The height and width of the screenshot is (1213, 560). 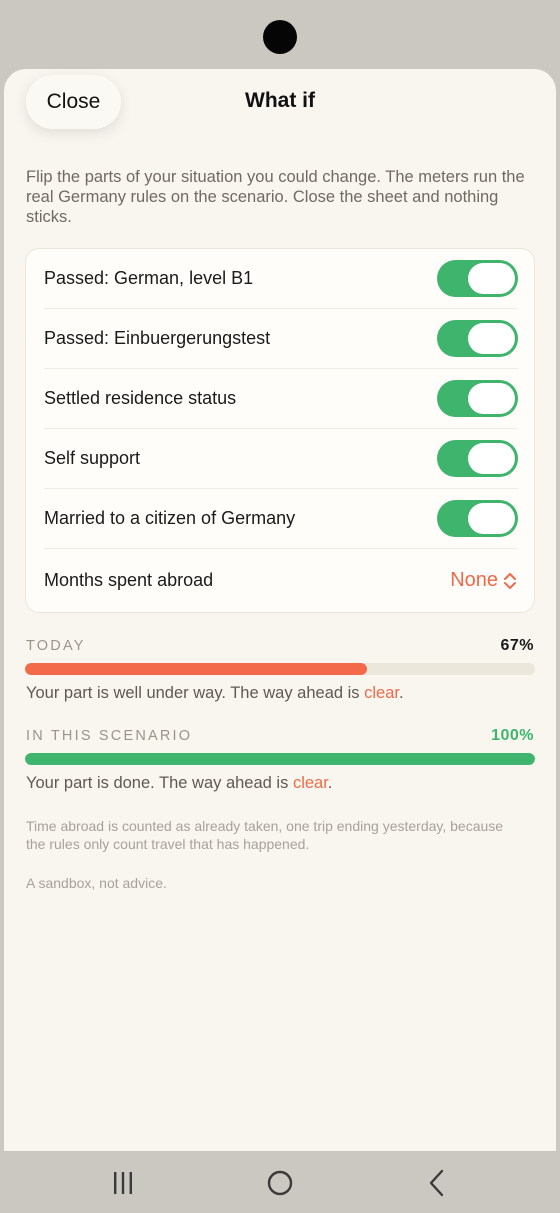 What do you see at coordinates (109, 736) in the screenshot?
I see `scenario-meter-label: IN THIS SCENARIO` at bounding box center [109, 736].